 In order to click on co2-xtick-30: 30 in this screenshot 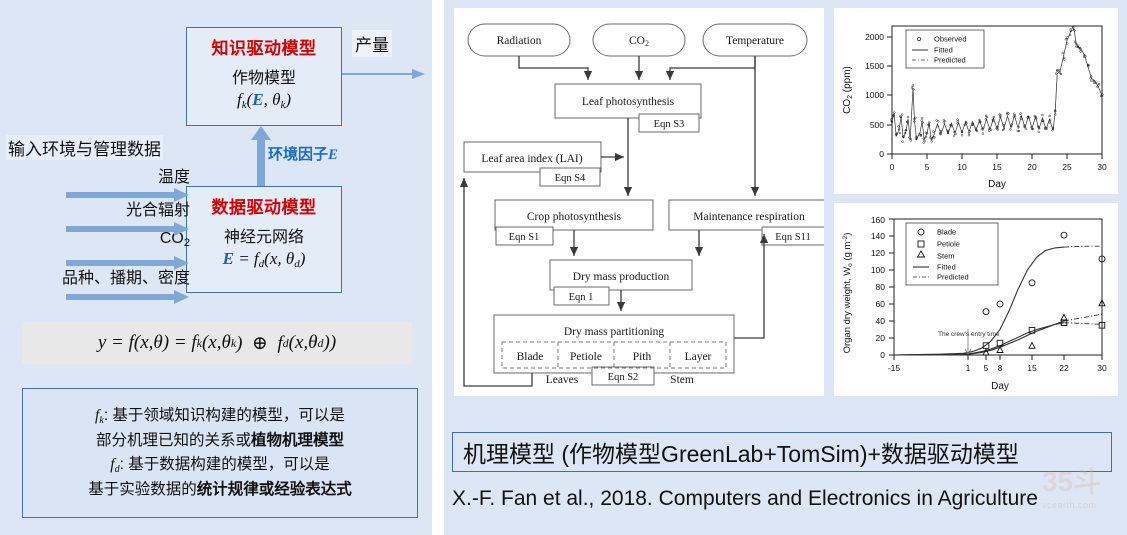, I will do `click(1102, 167)`.